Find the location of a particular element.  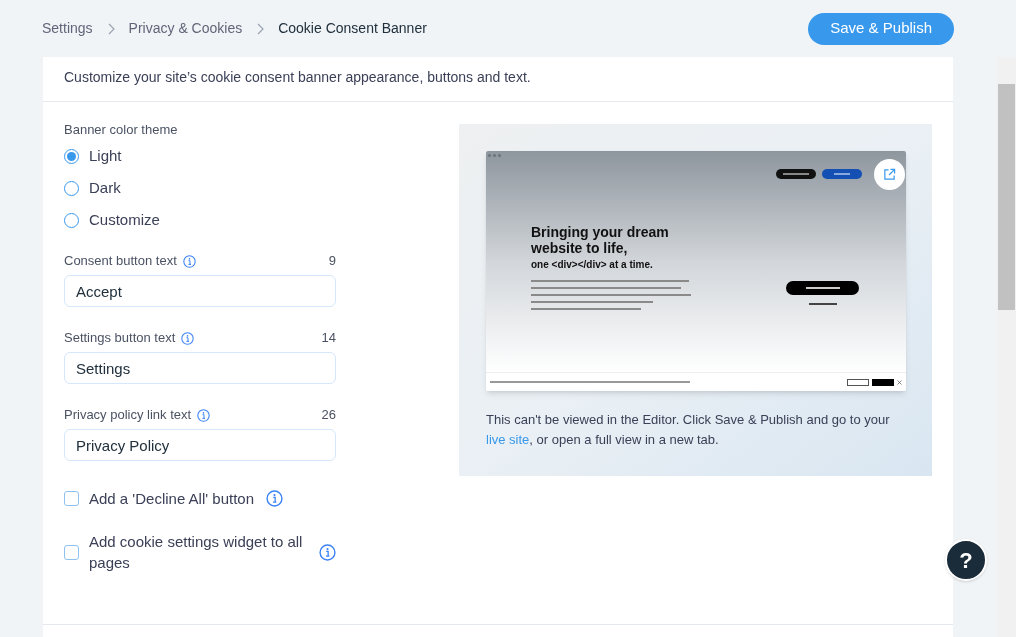

character-count: 14 is located at coordinates (328, 338).